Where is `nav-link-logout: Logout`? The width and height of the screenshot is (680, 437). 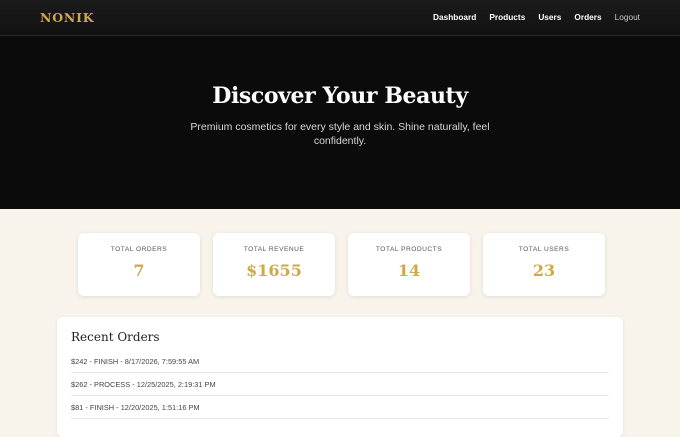 nav-link-logout: Logout is located at coordinates (627, 17).